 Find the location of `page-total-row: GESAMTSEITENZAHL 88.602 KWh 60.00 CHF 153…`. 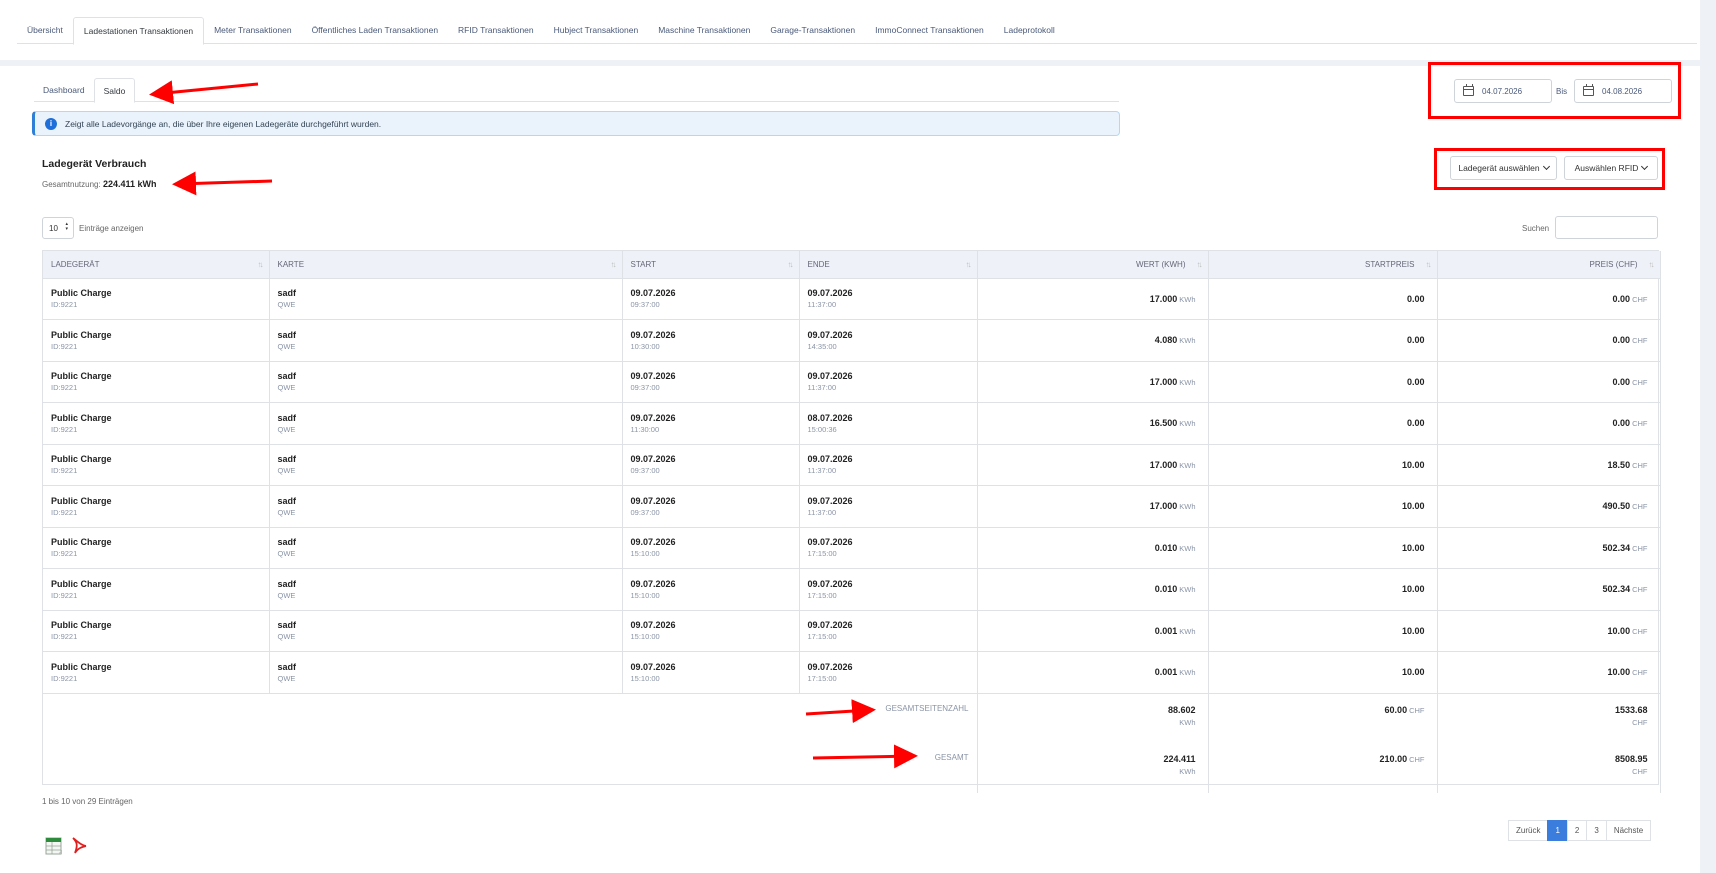

page-total-row: GESAMTSEITENZAHL 88.602 KWh 60.00 CHF 153… is located at coordinates (852, 718).